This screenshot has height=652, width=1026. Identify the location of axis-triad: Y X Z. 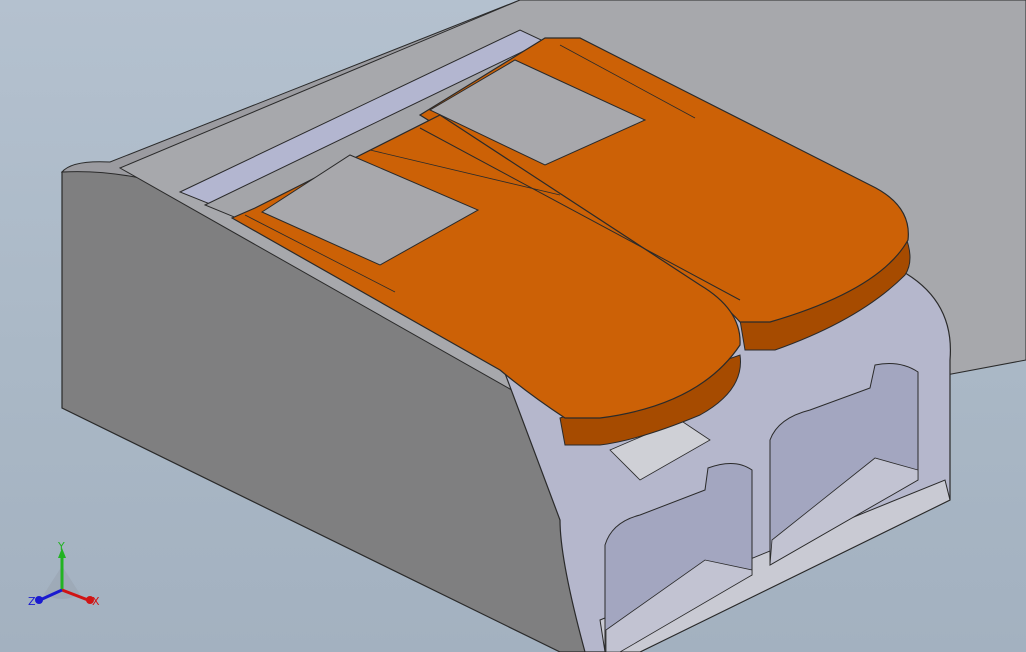
(64, 574).